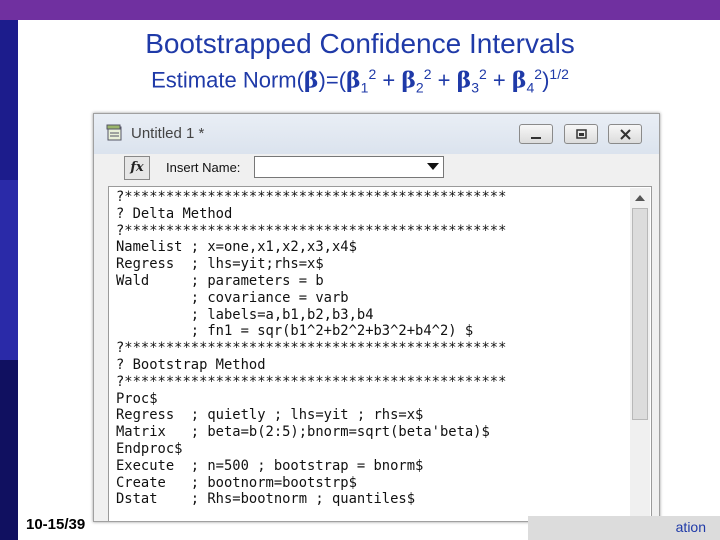 The width and height of the screenshot is (720, 540). Describe the element at coordinates (227, 80) in the screenshot. I see `subtitle-prefix: Estimate Norm(` at that location.